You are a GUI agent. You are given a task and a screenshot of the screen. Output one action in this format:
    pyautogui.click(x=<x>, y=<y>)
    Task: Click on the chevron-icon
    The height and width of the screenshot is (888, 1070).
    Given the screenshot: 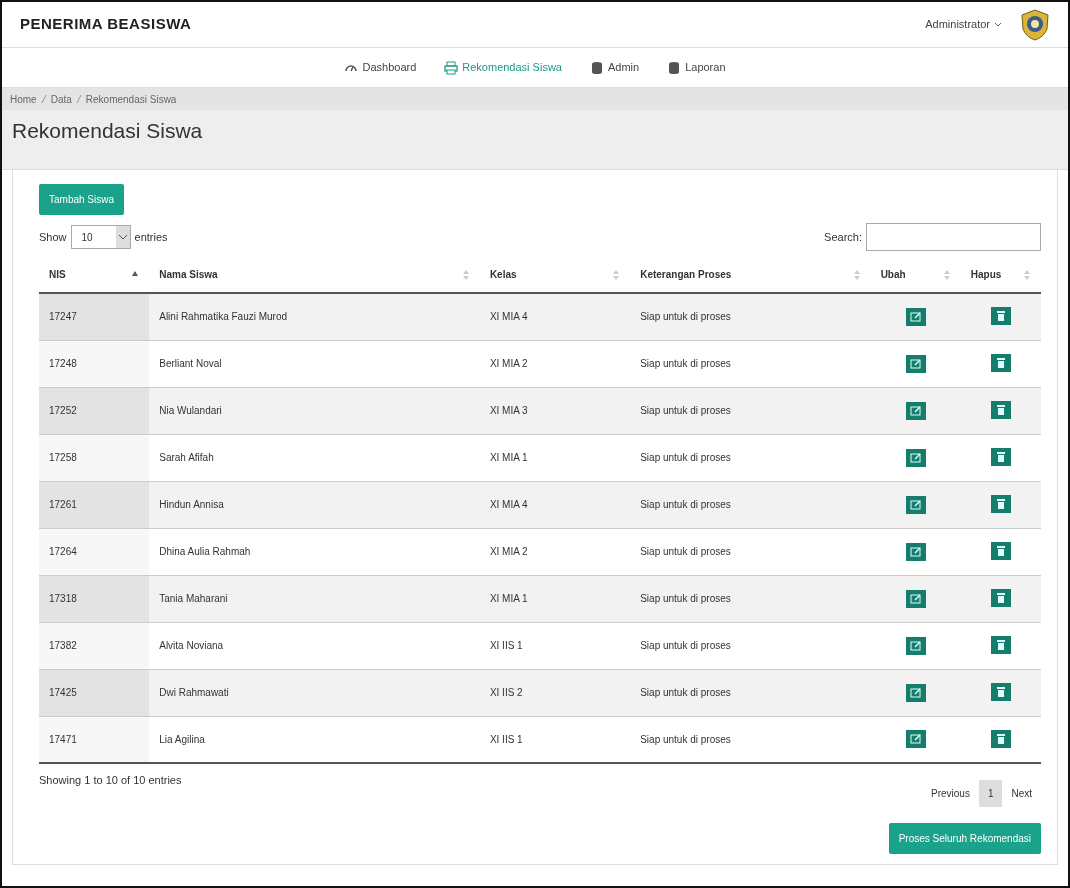 What is the action you would take?
    pyautogui.click(x=122, y=237)
    